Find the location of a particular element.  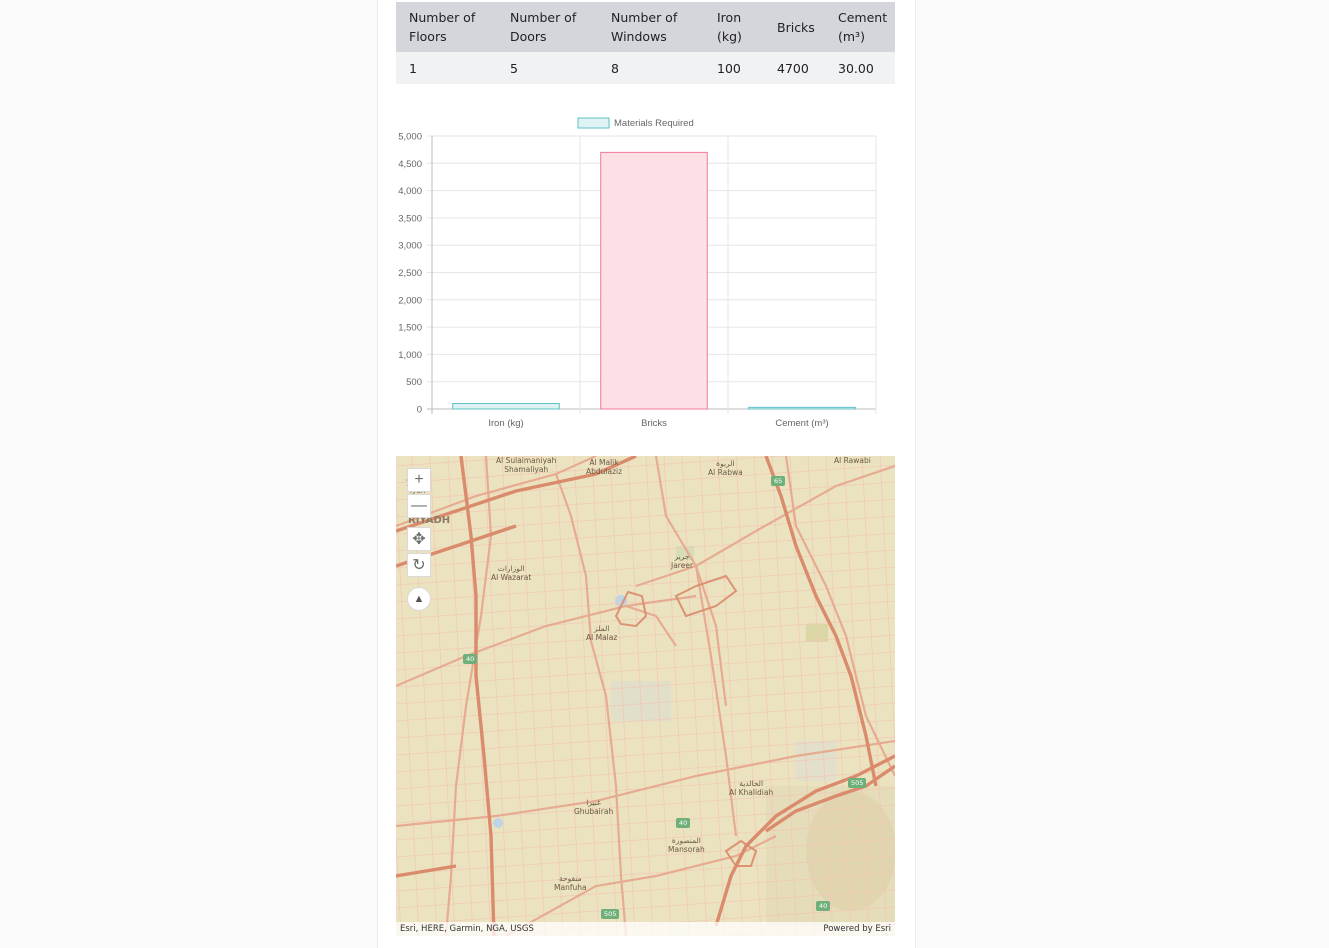

zoom-out-button: — is located at coordinates (419, 506).